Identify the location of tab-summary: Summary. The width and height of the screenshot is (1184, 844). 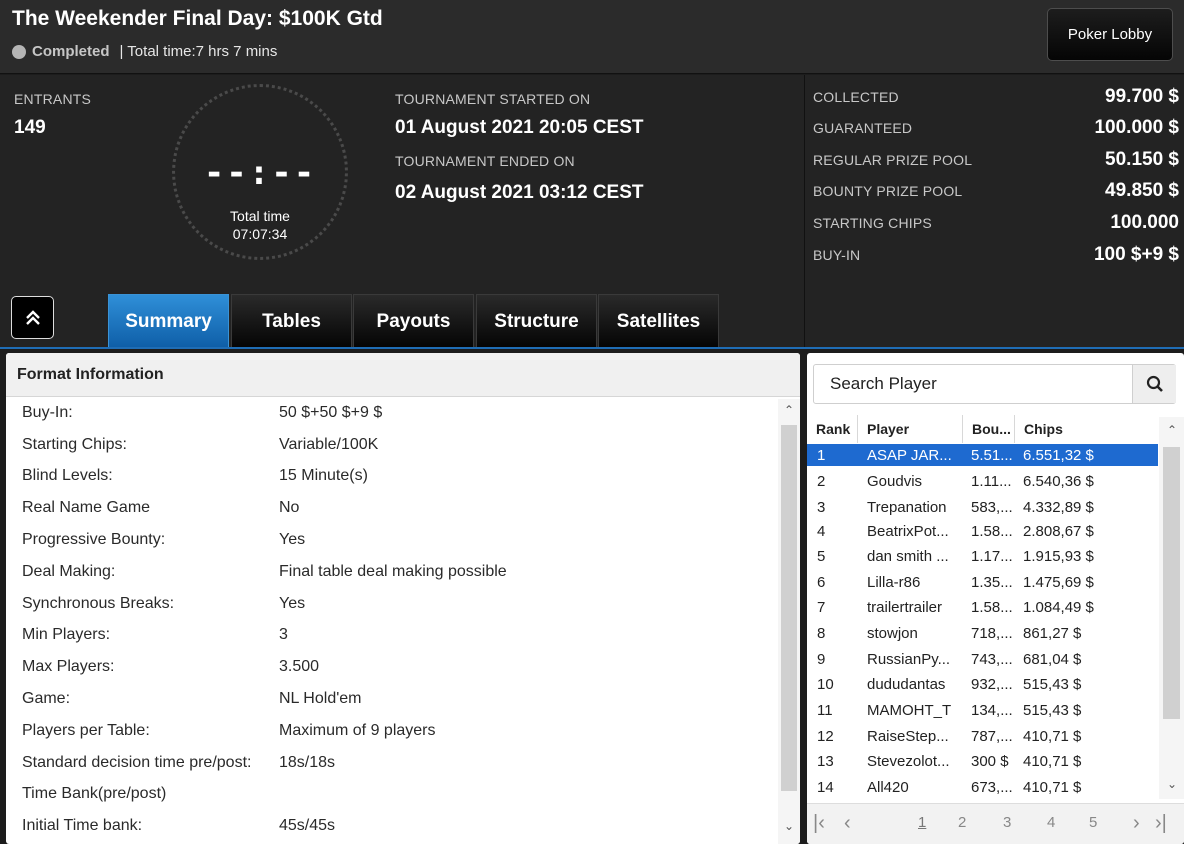
(168, 320).